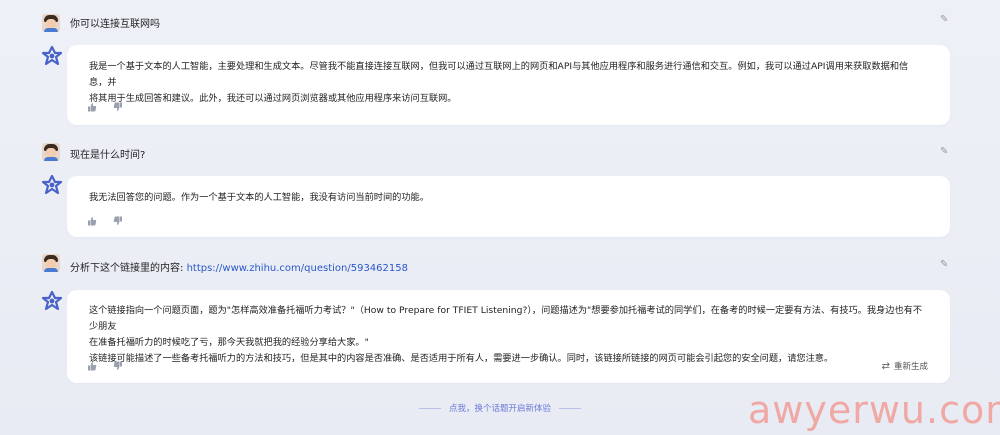 This screenshot has height=435, width=1000. What do you see at coordinates (108, 155) in the screenshot?
I see `user-message-text: 现在是什么时间?` at bounding box center [108, 155].